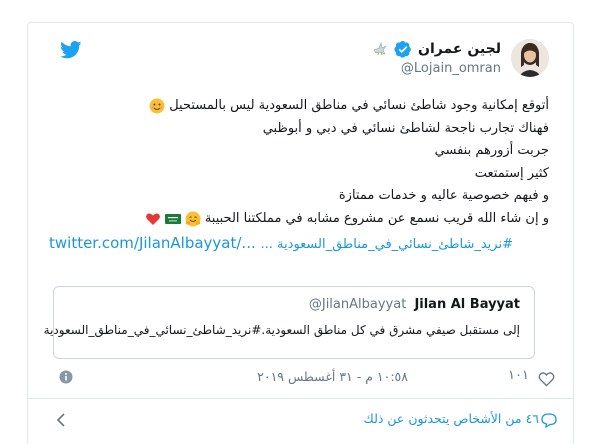  I want to click on author-display-name: لجين عمران, so click(459, 49).